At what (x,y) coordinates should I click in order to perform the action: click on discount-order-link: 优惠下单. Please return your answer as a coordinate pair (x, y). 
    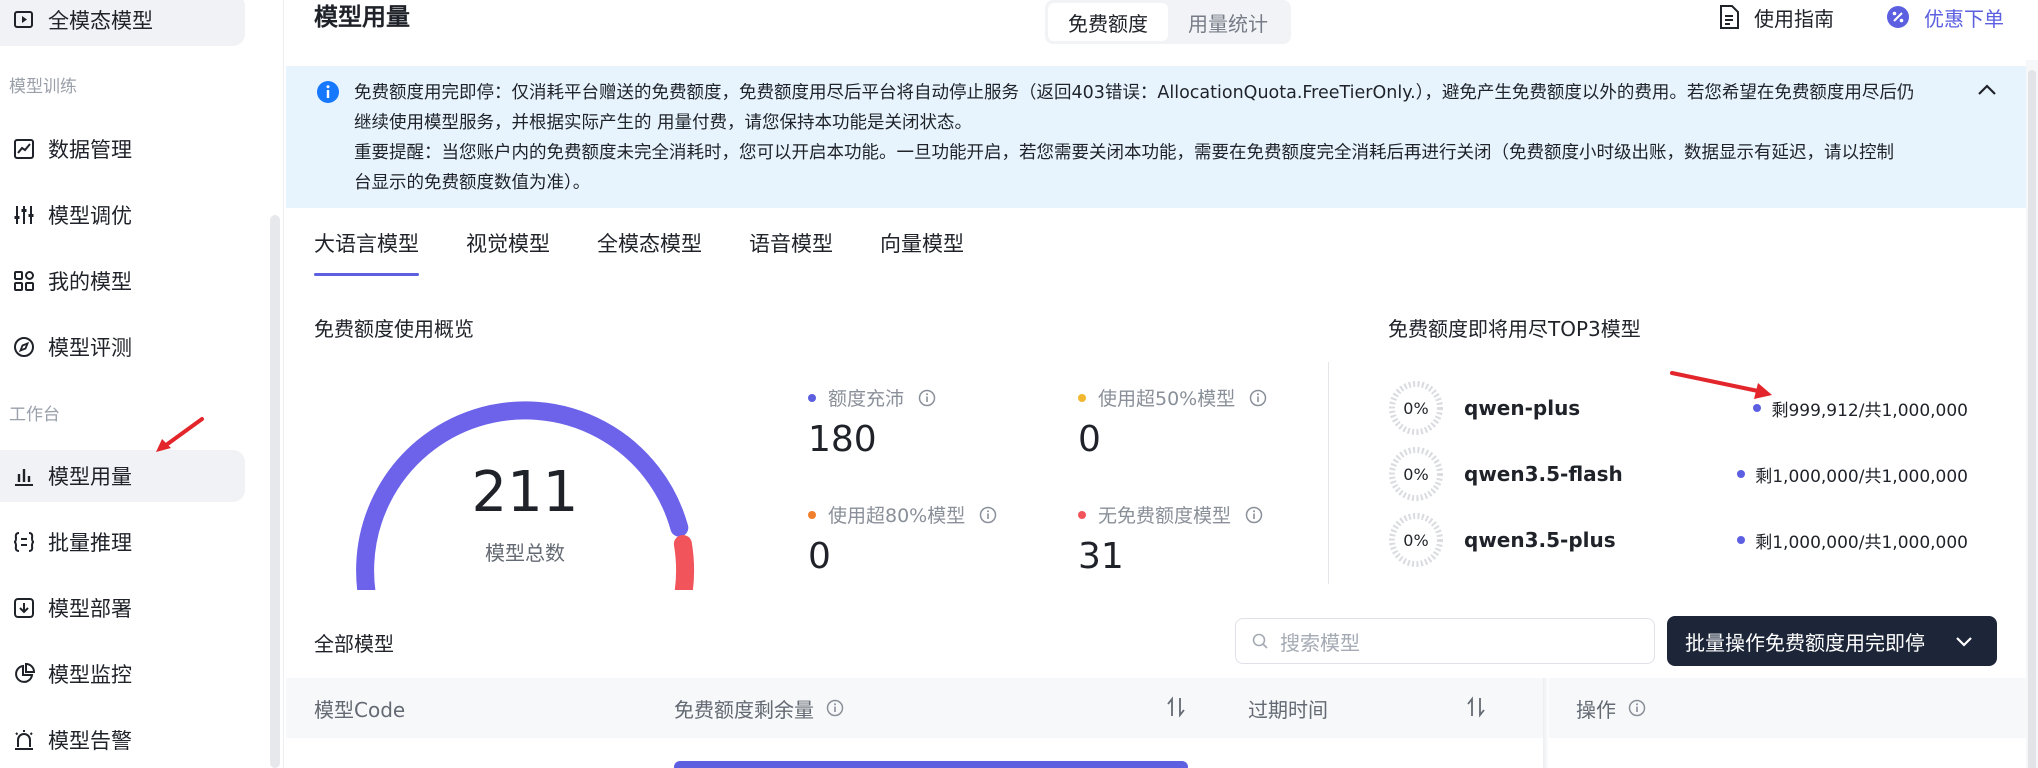
    Looking at the image, I should click on (1945, 17).